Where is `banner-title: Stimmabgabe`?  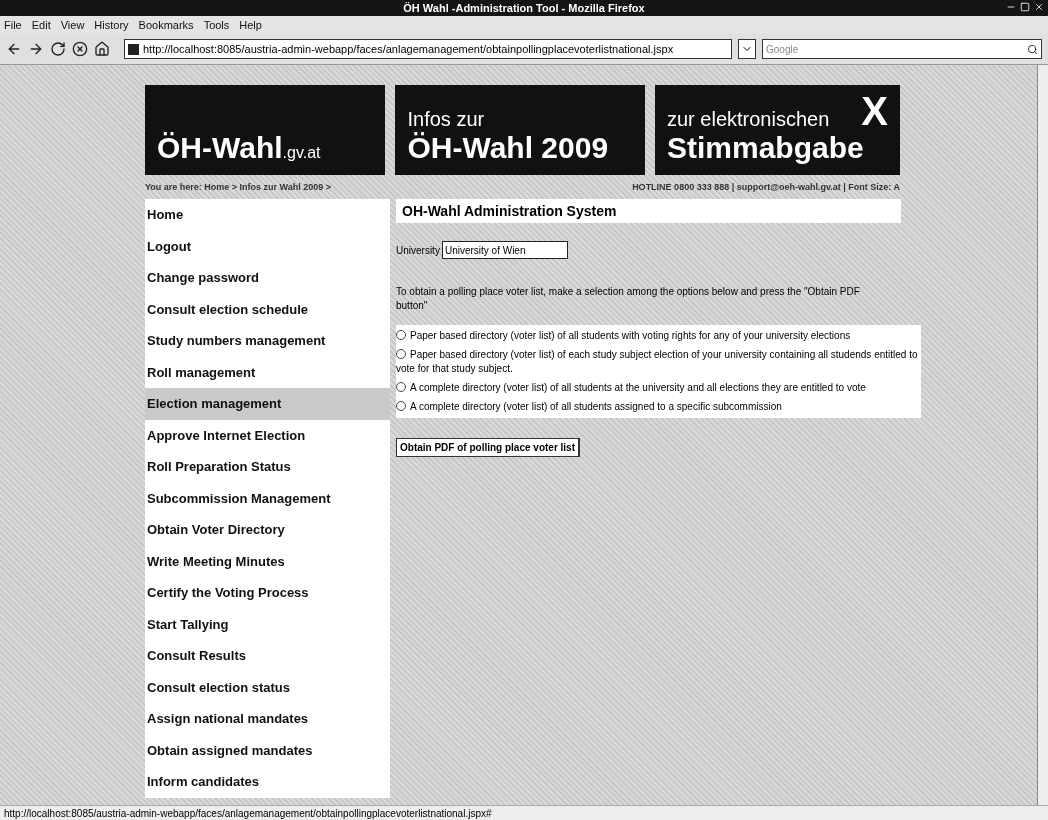
banner-title: Stimmabgabe is located at coordinates (766, 148).